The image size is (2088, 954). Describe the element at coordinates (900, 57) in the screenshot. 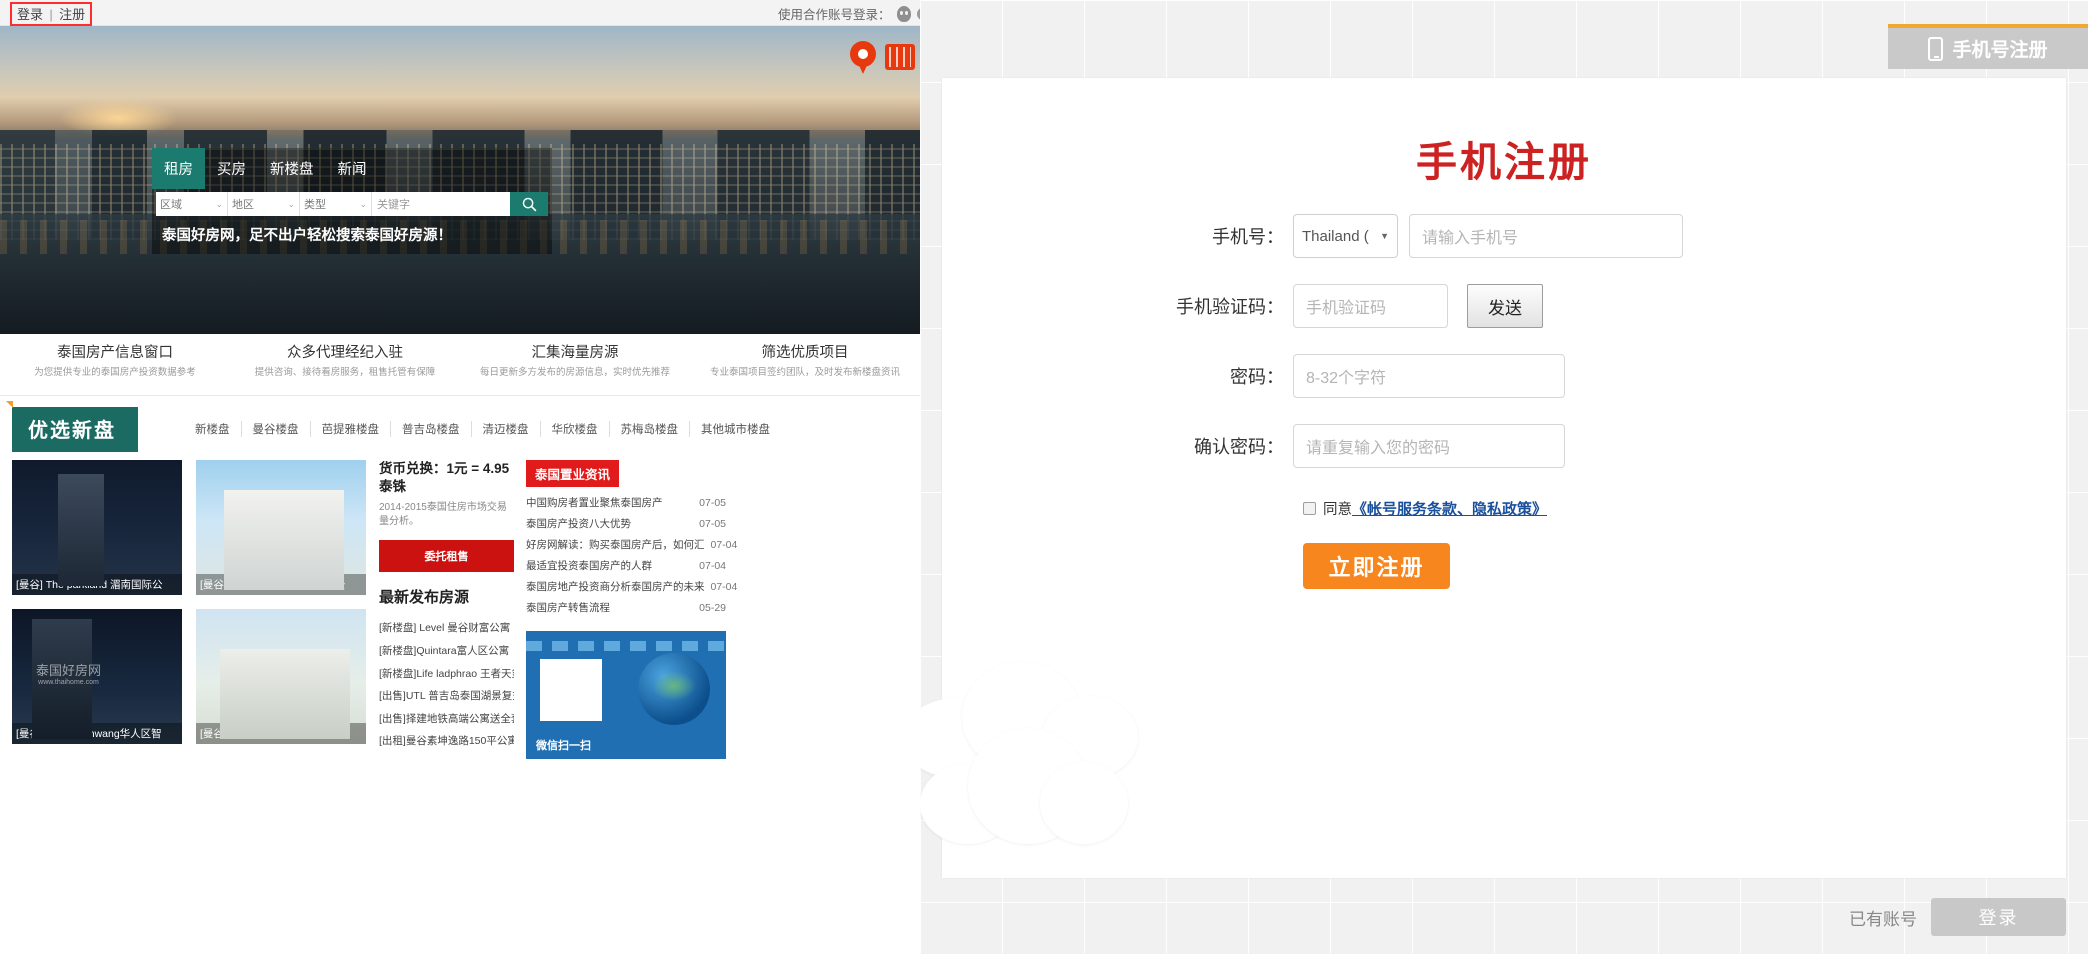

I see `map-book-icon` at that location.